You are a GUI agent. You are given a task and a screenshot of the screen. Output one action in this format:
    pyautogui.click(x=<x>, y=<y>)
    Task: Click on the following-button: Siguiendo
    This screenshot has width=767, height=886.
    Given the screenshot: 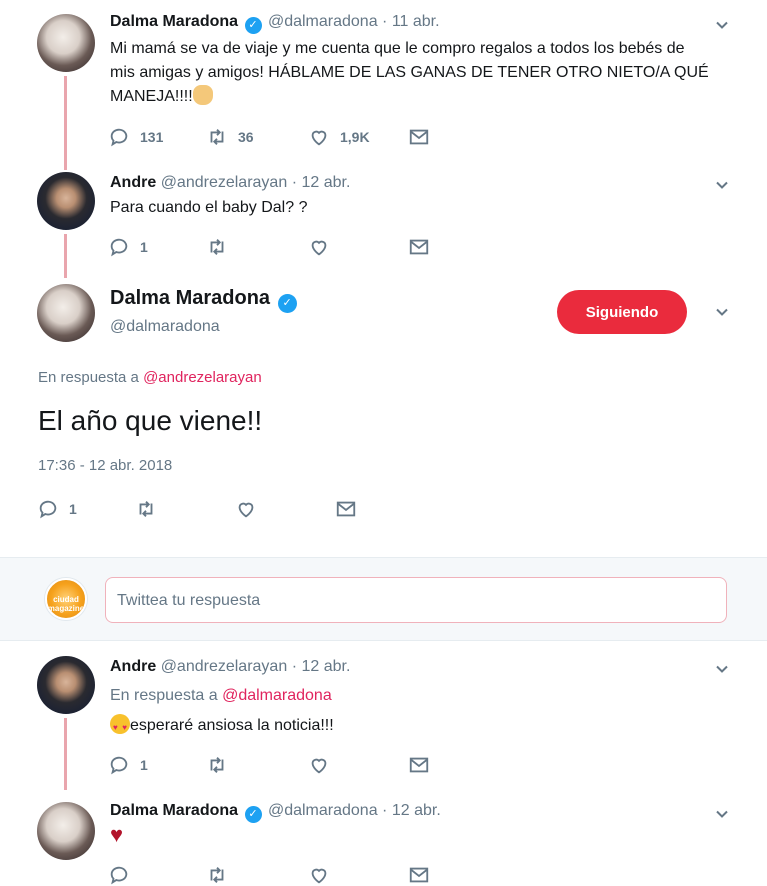 What is the action you would take?
    pyautogui.click(x=622, y=312)
    